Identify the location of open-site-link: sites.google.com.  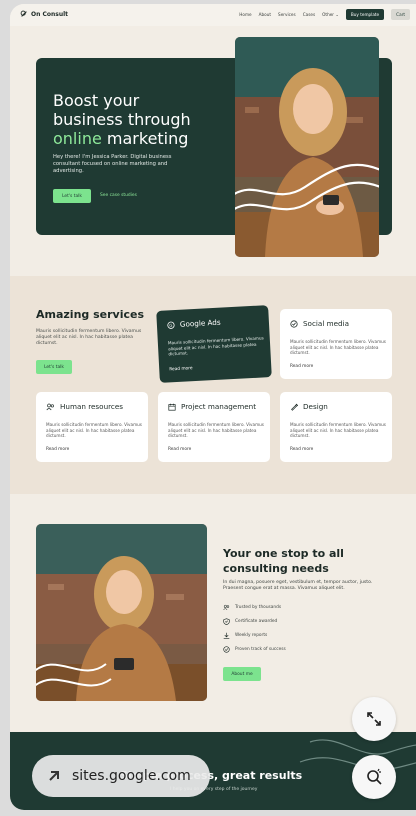
(121, 776).